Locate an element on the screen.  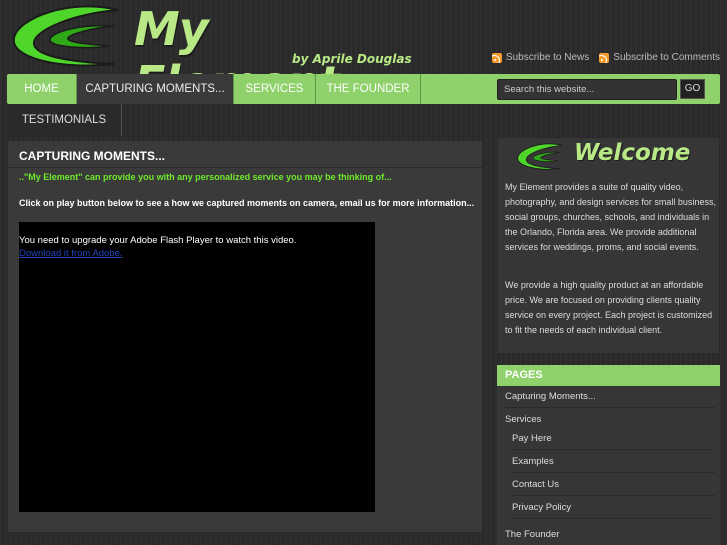
nav-services: SERVICES is located at coordinates (275, 89).